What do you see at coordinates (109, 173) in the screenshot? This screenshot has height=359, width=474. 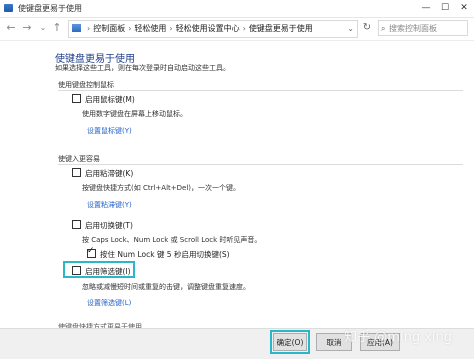 I see `sticky-keys-label: 启用粘滞键(K)` at bounding box center [109, 173].